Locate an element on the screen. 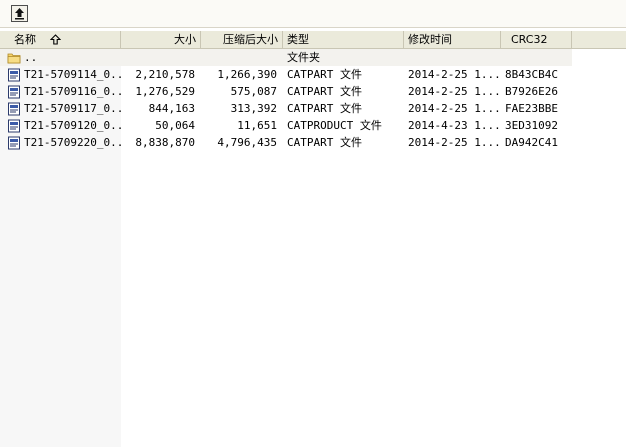  column-header-size: 大小 is located at coordinates (161, 39).